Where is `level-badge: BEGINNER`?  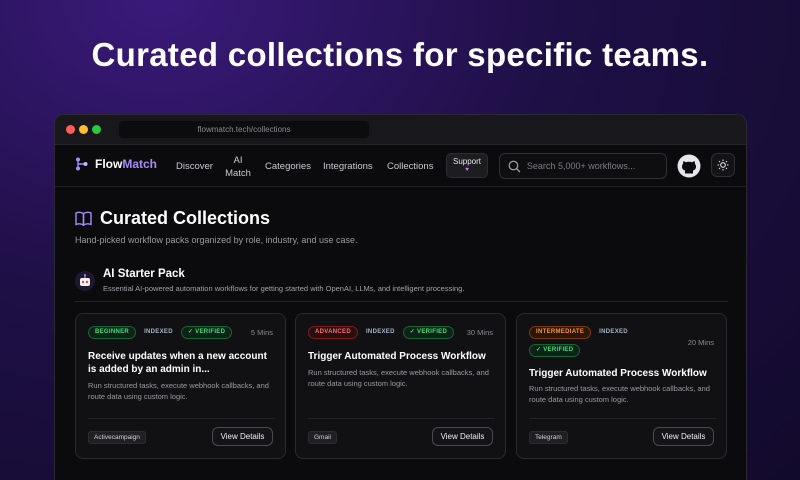
level-badge: BEGINNER is located at coordinates (112, 332).